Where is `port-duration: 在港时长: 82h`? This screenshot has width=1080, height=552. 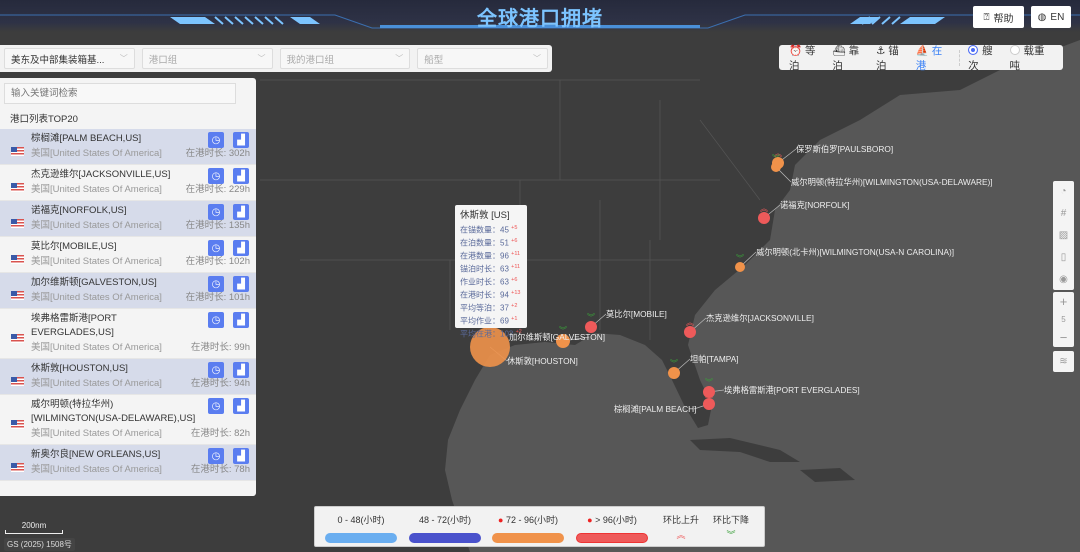 port-duration: 在港时长: 82h is located at coordinates (220, 433).